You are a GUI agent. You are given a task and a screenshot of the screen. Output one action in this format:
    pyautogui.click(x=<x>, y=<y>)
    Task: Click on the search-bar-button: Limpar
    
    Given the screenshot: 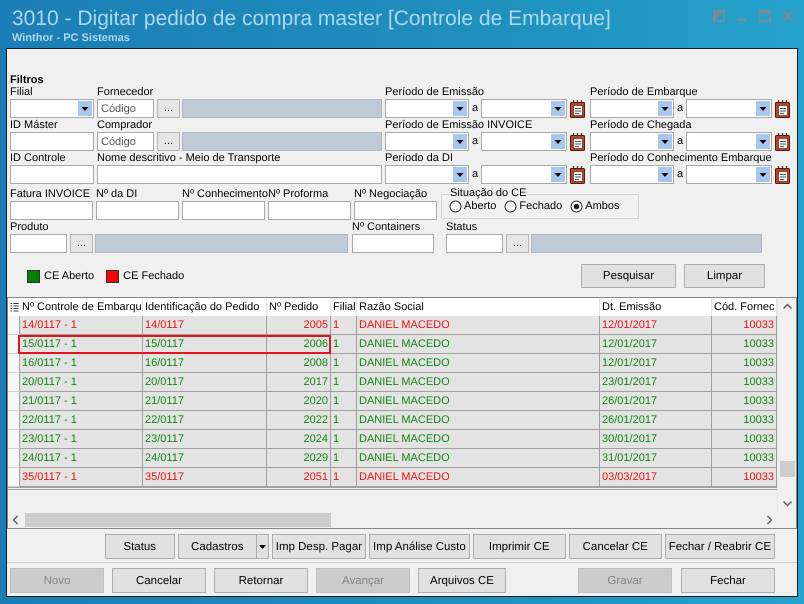 What is the action you would take?
    pyautogui.click(x=724, y=276)
    